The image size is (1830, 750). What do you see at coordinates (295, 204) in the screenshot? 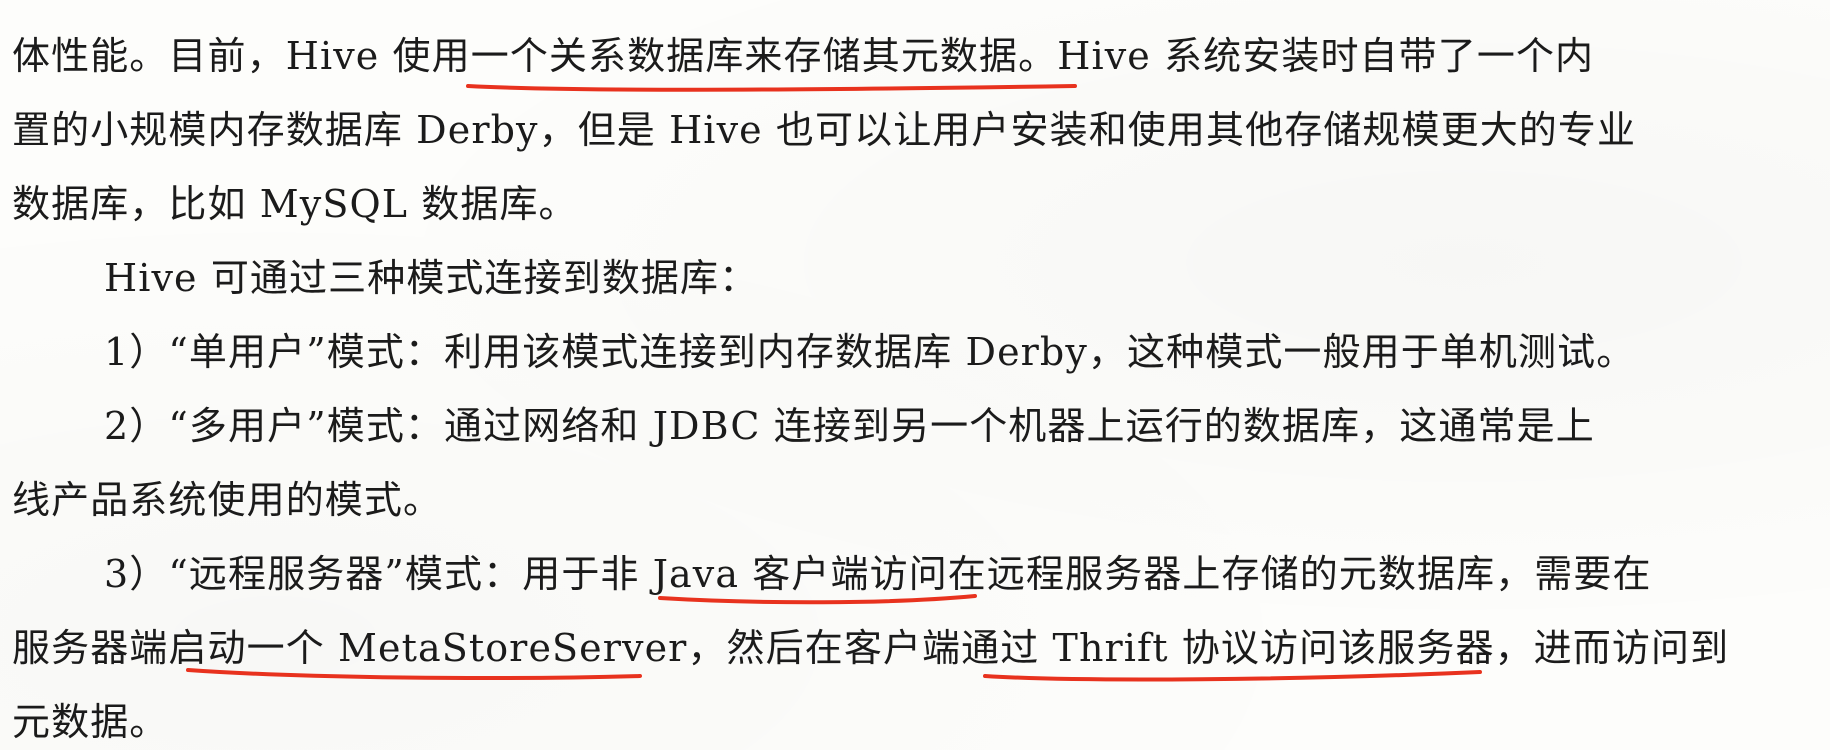
I see `text-line-3: 数据库，比如 MySQL 数据库。` at bounding box center [295, 204].